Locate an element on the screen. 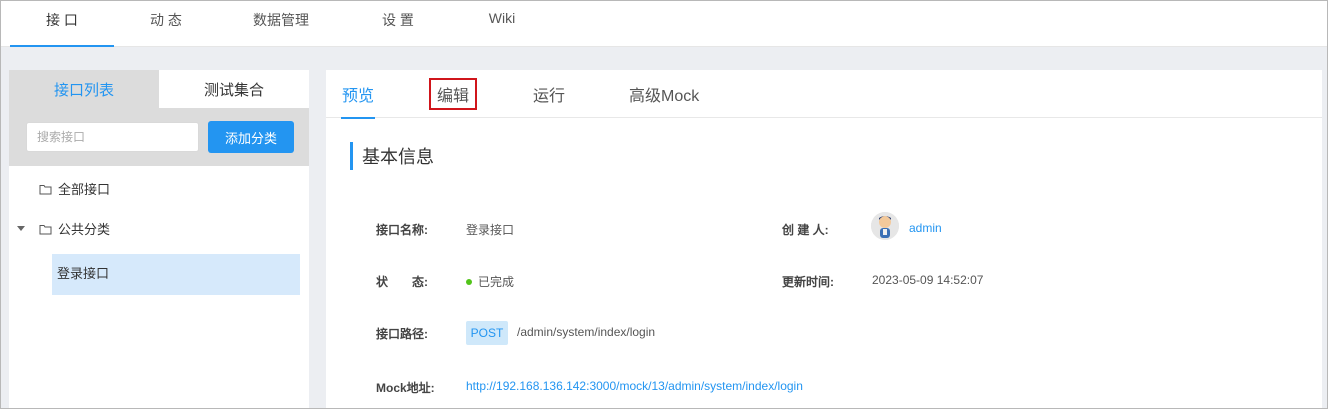  tree-item-label: 公共分类 is located at coordinates (84, 229).